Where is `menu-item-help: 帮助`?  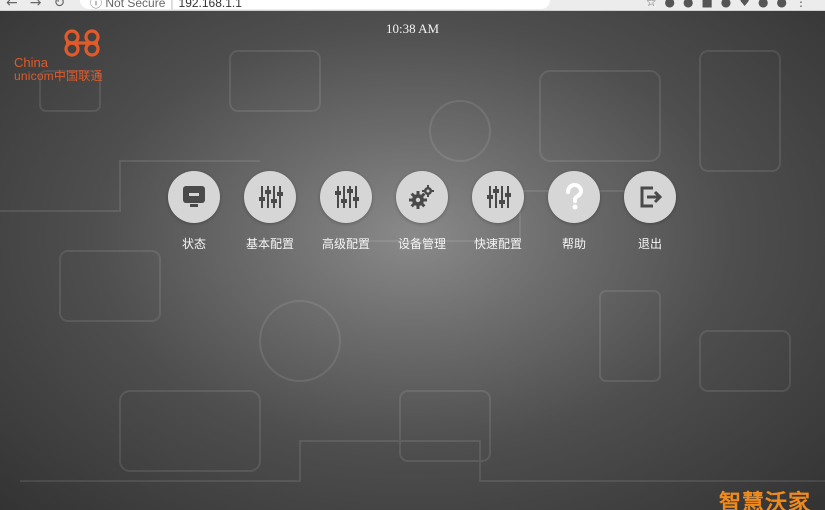
menu-item-help: 帮助 is located at coordinates (574, 211).